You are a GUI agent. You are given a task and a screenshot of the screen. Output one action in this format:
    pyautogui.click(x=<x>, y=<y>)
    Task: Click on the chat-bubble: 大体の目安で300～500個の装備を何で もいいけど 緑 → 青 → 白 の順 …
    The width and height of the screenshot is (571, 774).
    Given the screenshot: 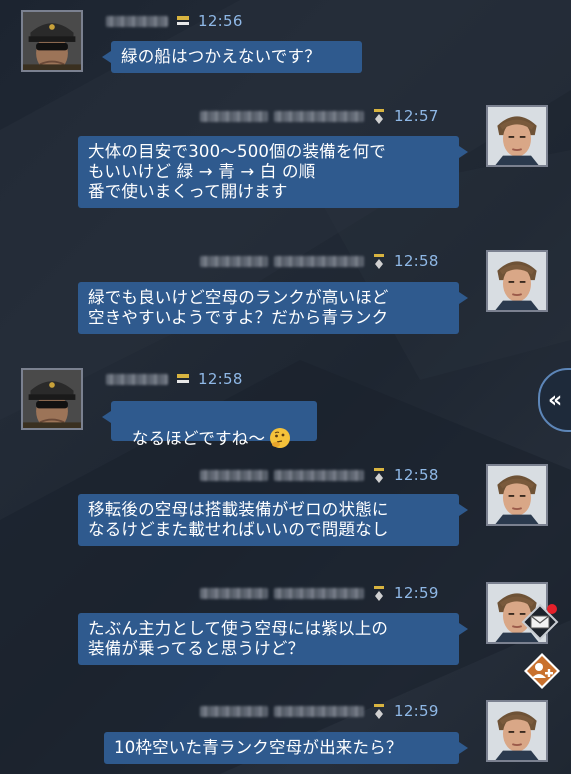 What is the action you would take?
    pyautogui.click(x=273, y=172)
    